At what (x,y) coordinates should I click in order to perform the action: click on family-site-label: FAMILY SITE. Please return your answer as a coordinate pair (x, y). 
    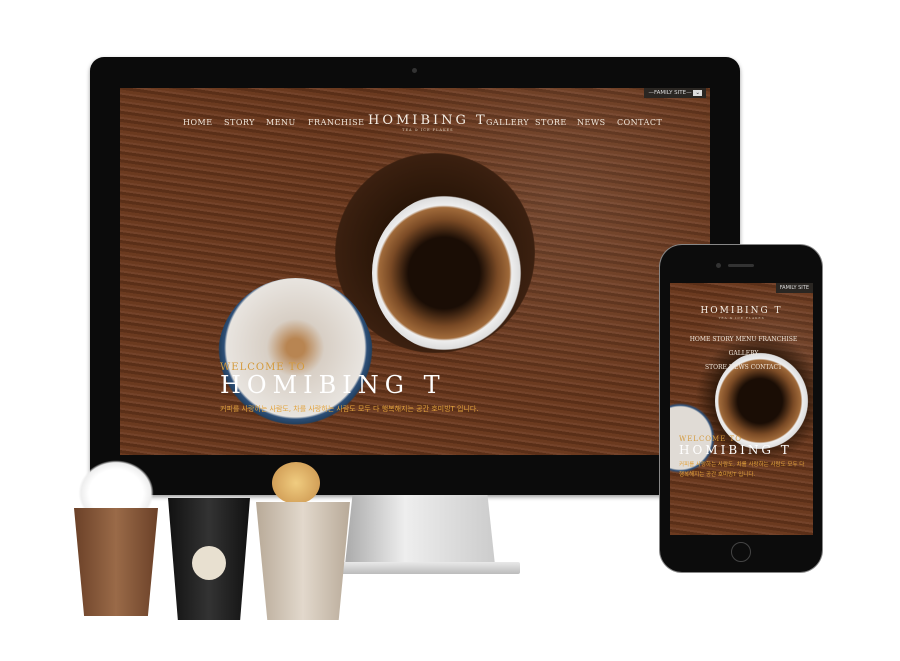
    Looking at the image, I should click on (670, 93).